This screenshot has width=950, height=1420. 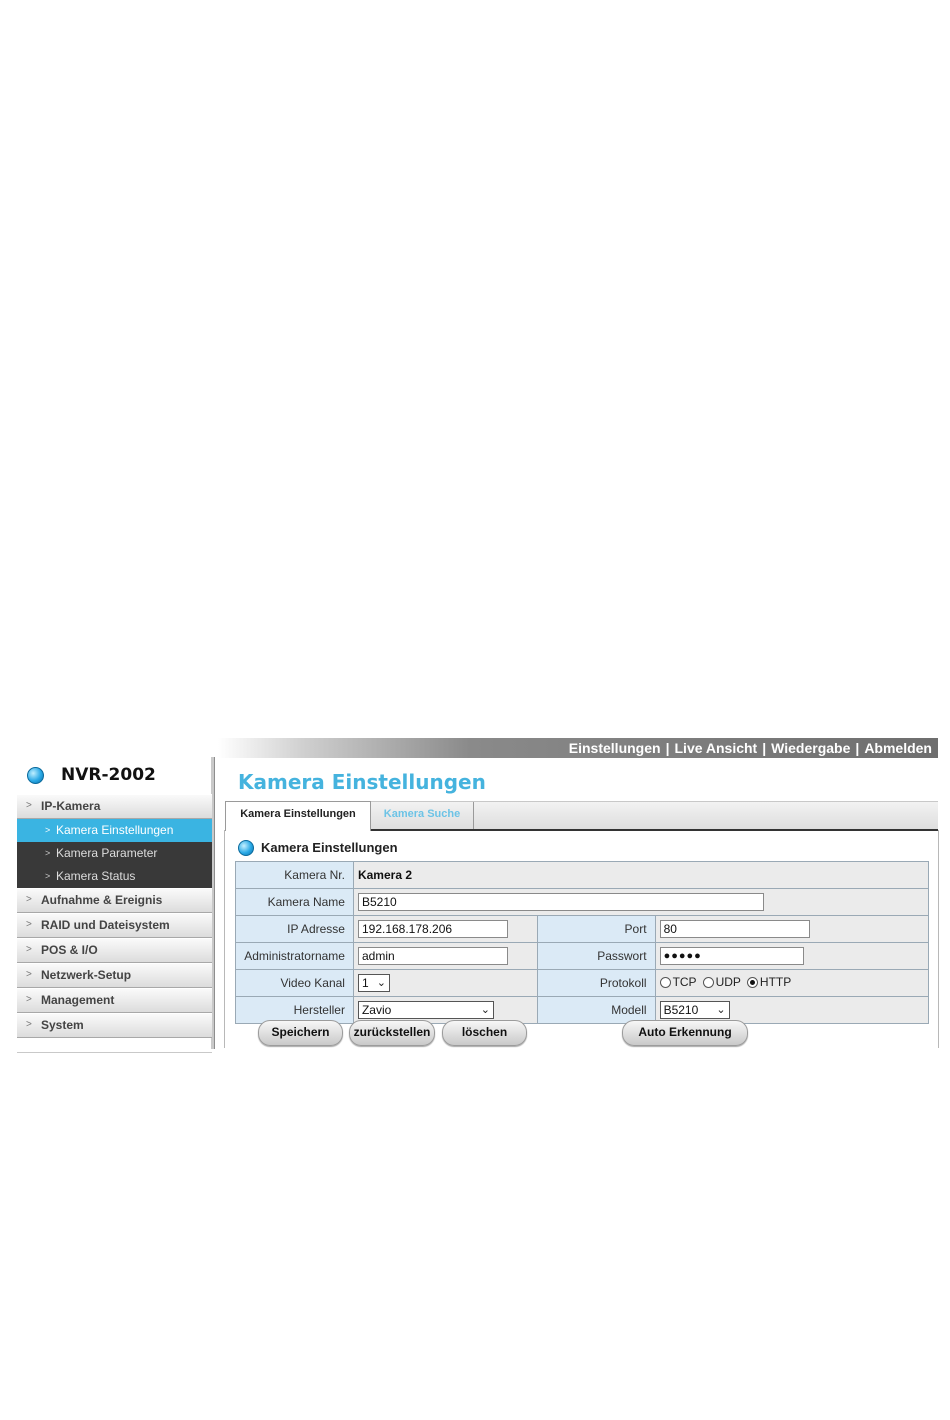 What do you see at coordinates (373, 983) in the screenshot?
I see `video-channel-select: 1 ⌄` at bounding box center [373, 983].